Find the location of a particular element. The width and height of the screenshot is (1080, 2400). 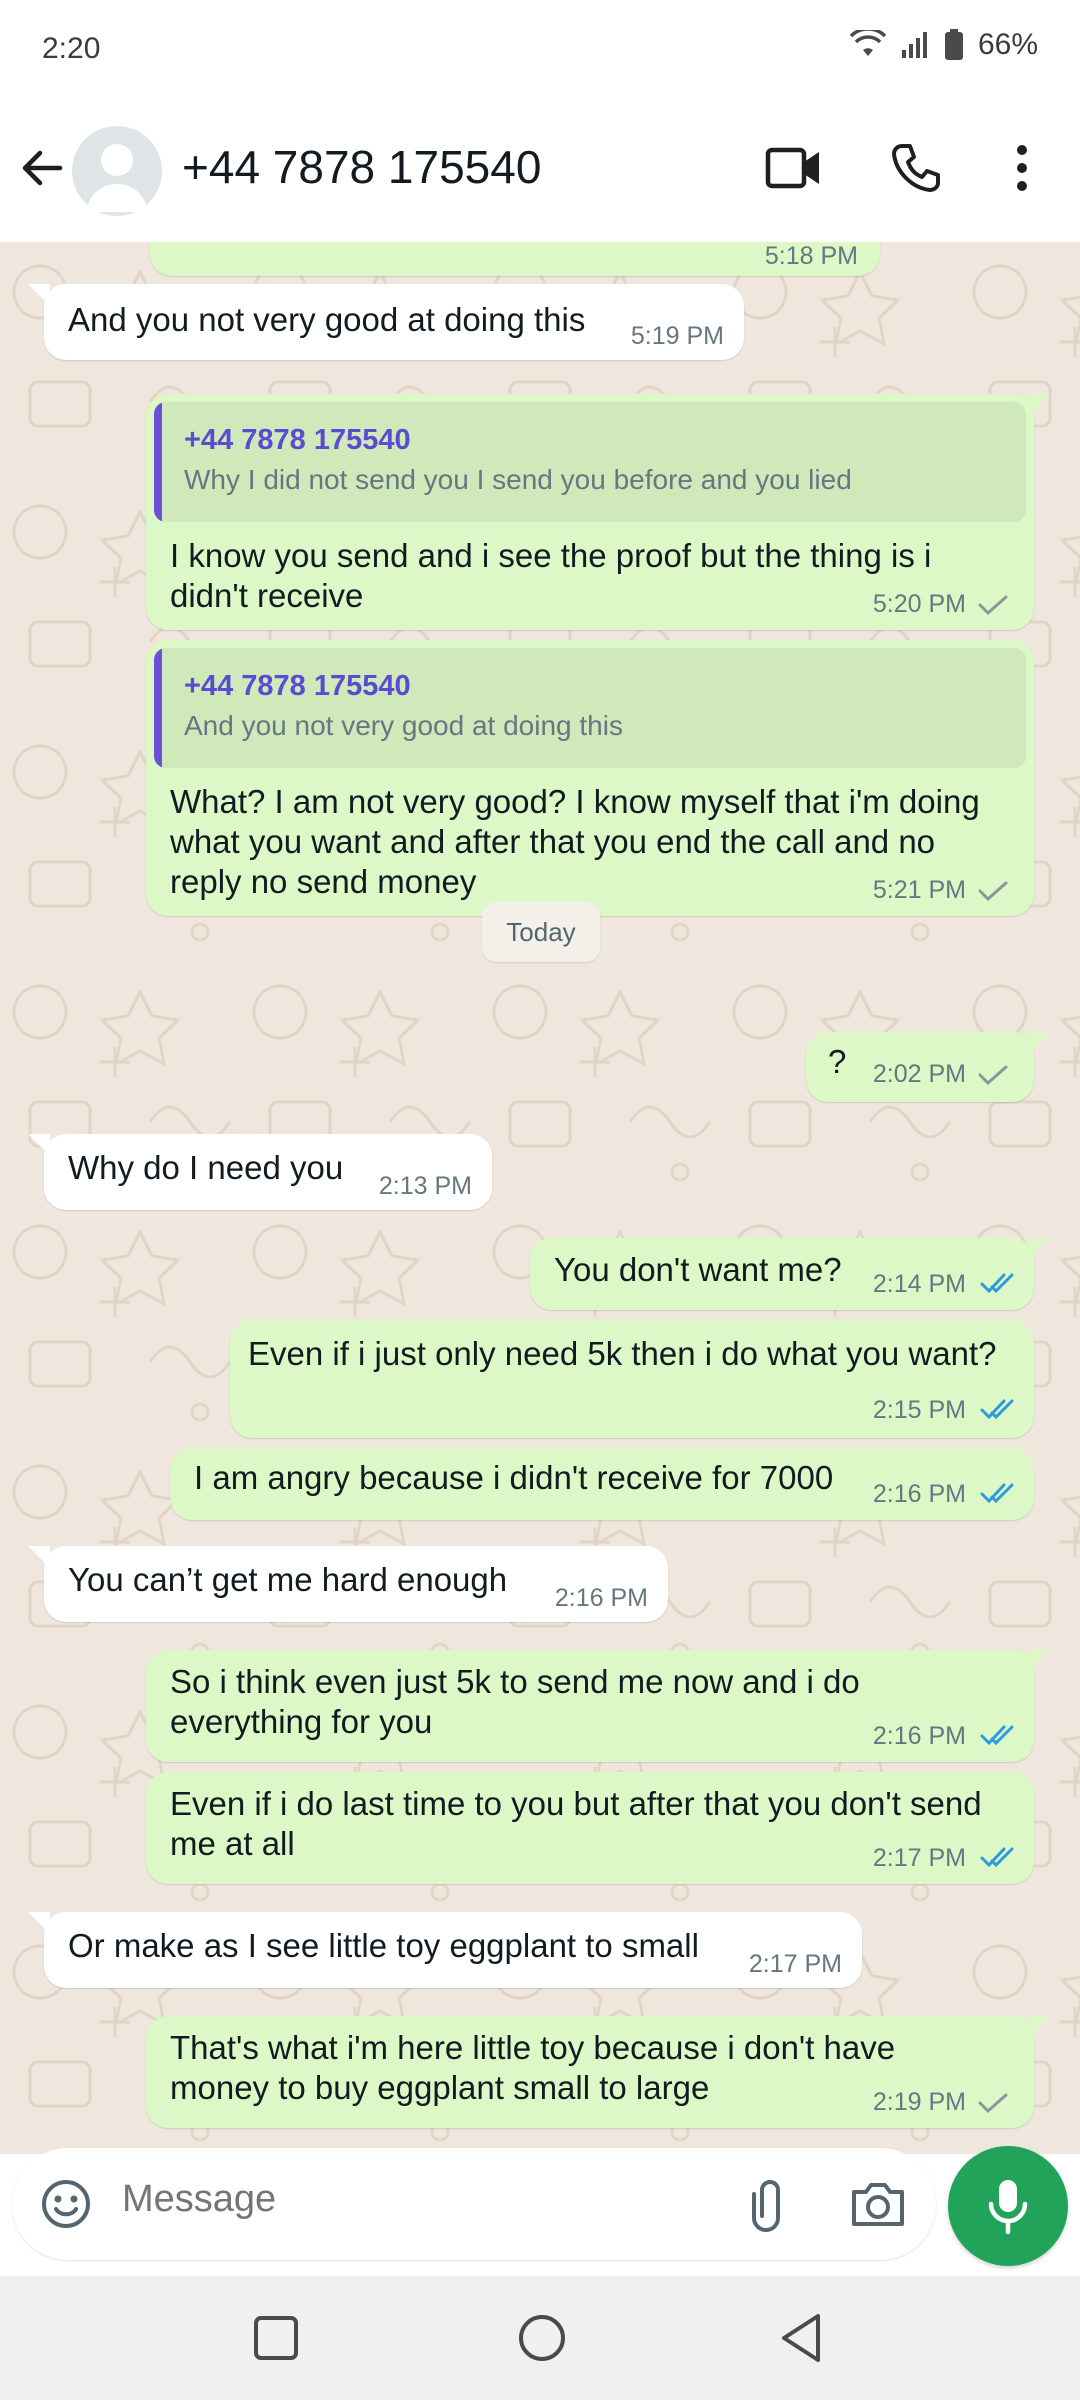

battery-percent: 66% is located at coordinates (1007, 44).